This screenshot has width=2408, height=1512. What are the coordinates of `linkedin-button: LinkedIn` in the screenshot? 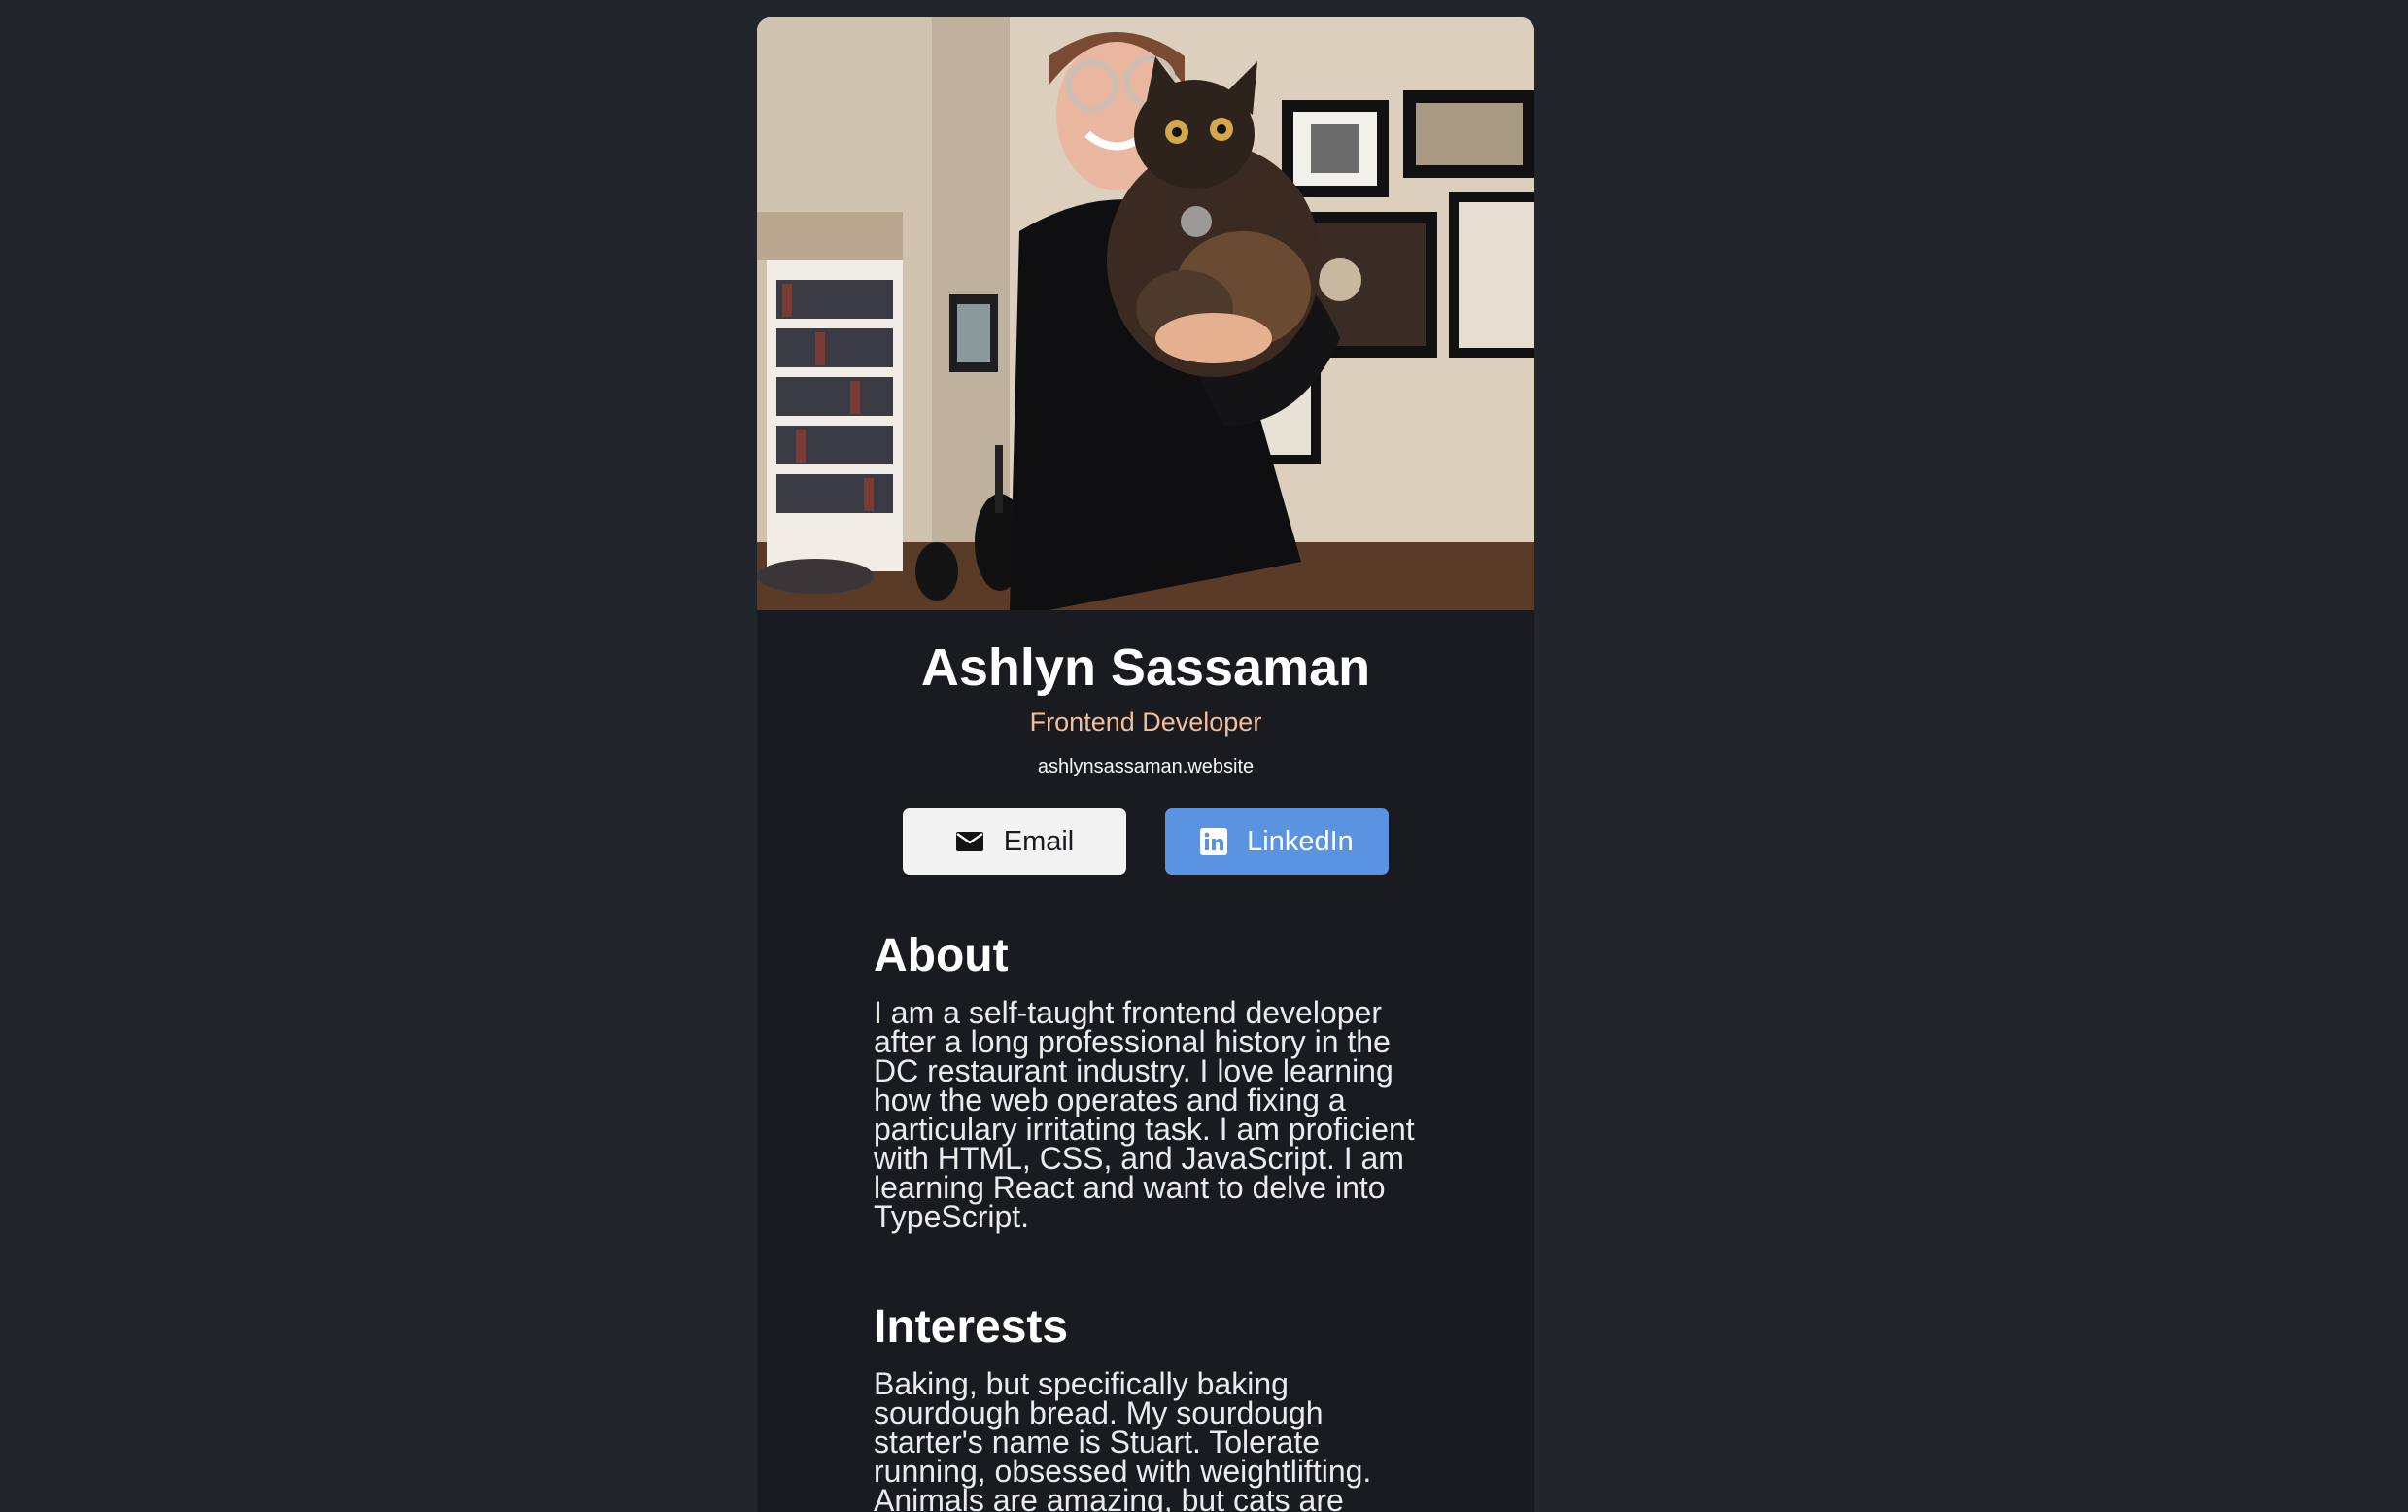 It's located at (1277, 841).